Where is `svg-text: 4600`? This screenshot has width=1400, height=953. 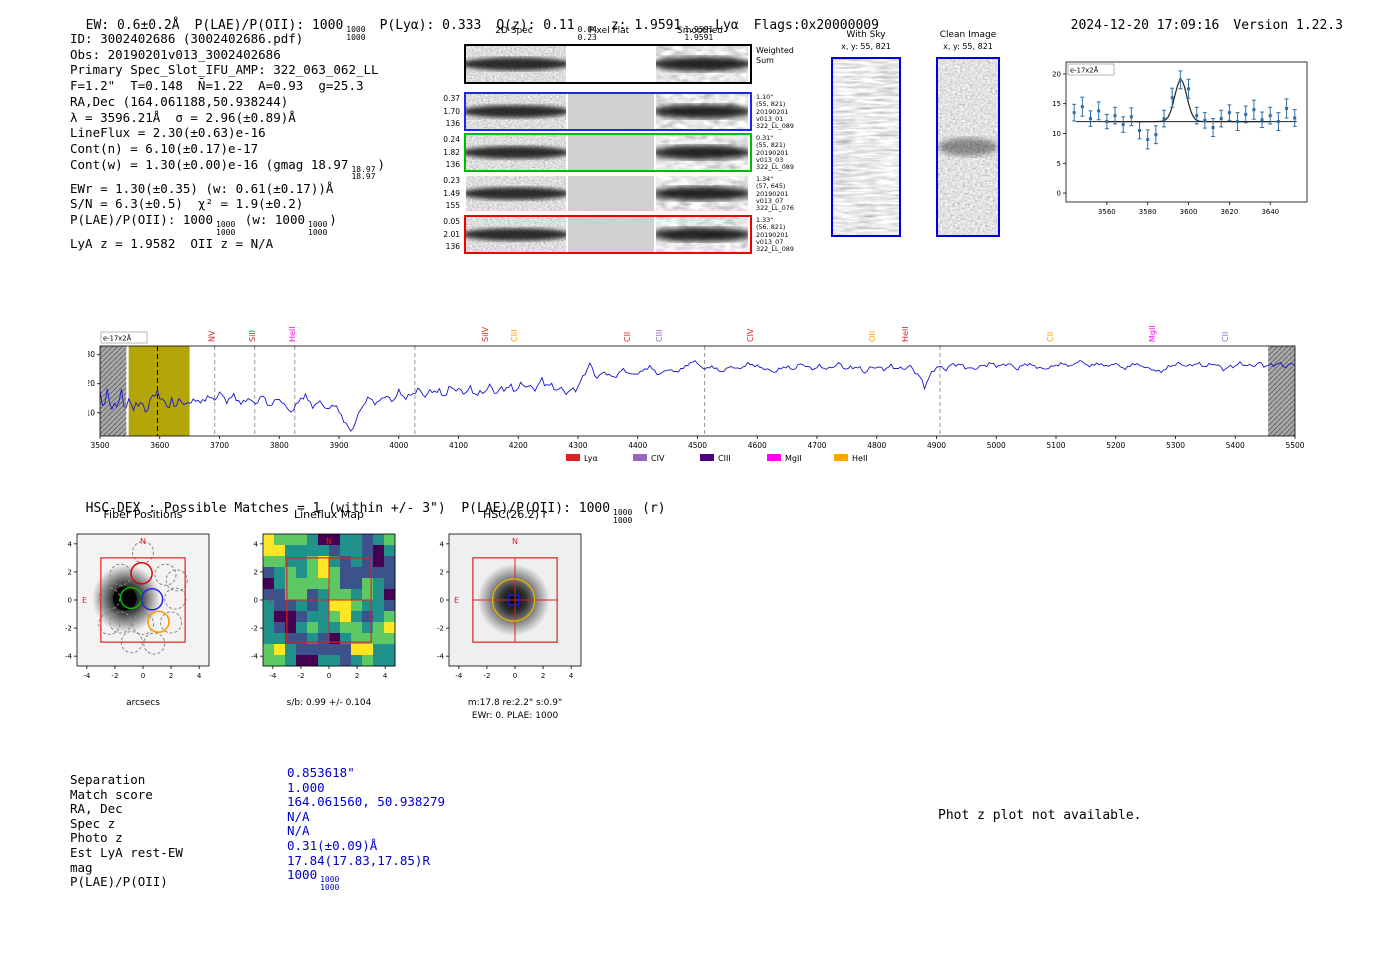 svg-text: 4600 is located at coordinates (757, 445).